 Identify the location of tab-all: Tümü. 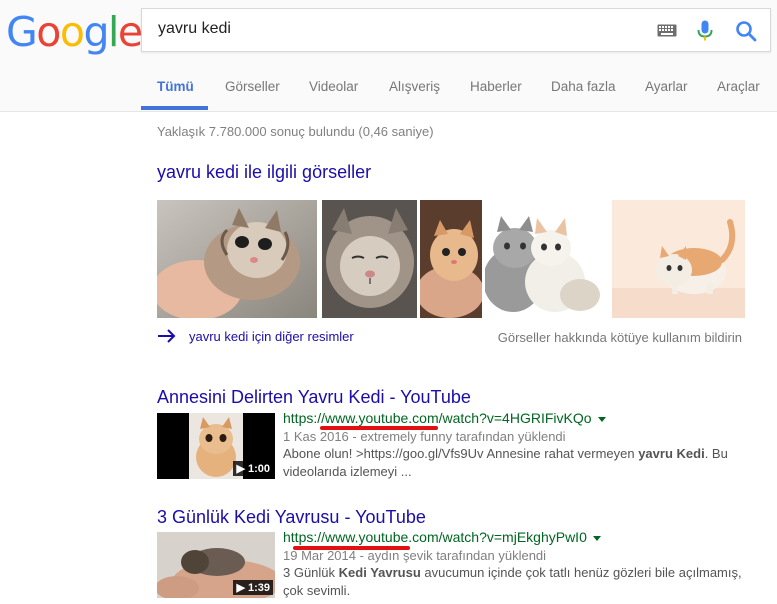
(175, 86).